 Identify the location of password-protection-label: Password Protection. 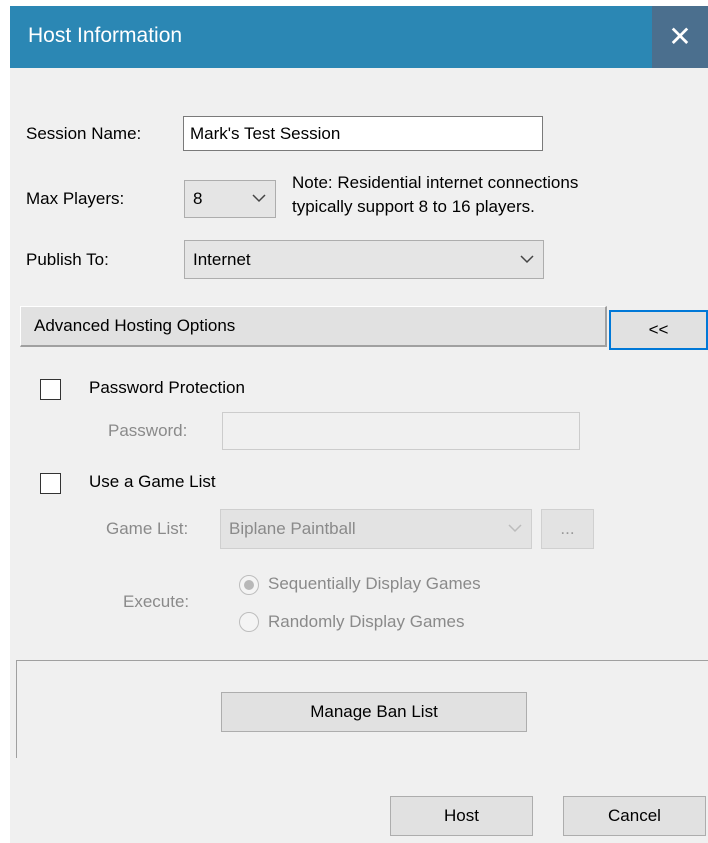
(167, 387).